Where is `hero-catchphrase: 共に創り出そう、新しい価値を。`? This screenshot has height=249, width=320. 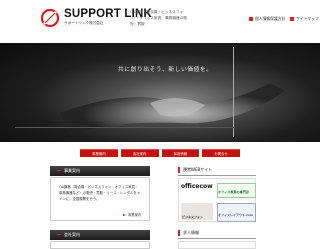
hero-catchphrase: 共に創り出そう、新しい価値を。 is located at coordinates (165, 70).